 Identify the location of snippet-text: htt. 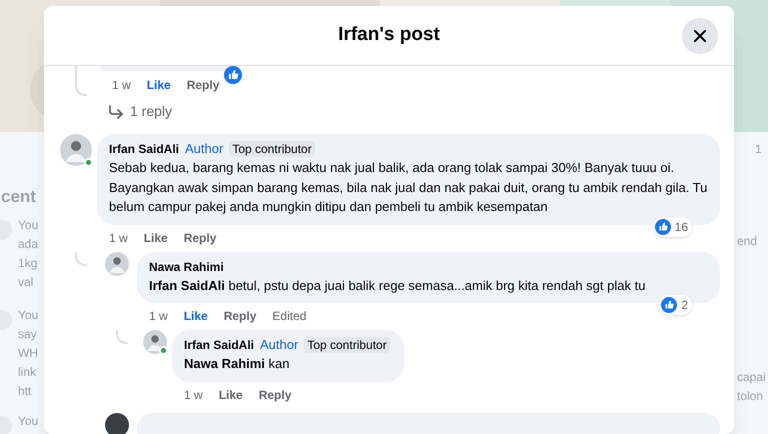
(25, 391).